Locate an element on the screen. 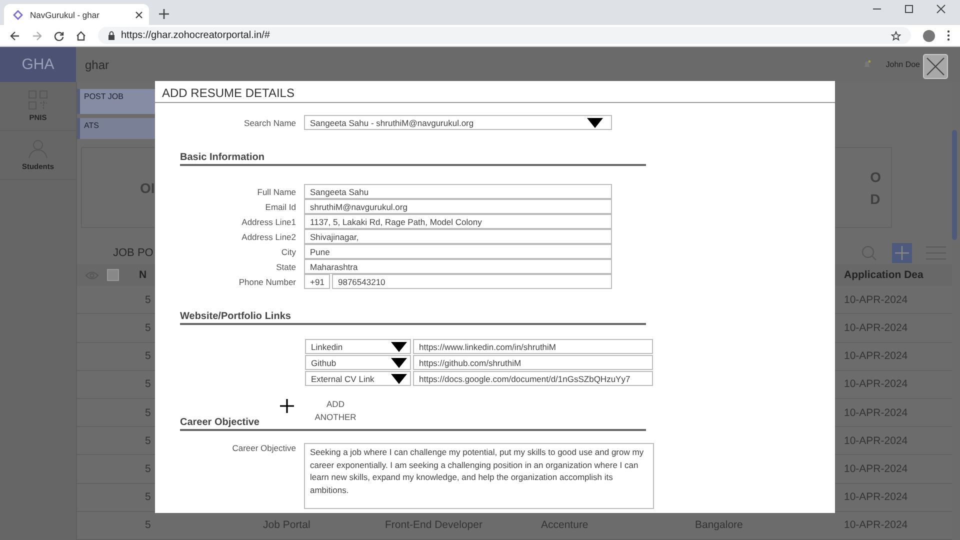 The width and height of the screenshot is (960, 540). add-another-button: ADD ANOTHER is located at coordinates (336, 411).